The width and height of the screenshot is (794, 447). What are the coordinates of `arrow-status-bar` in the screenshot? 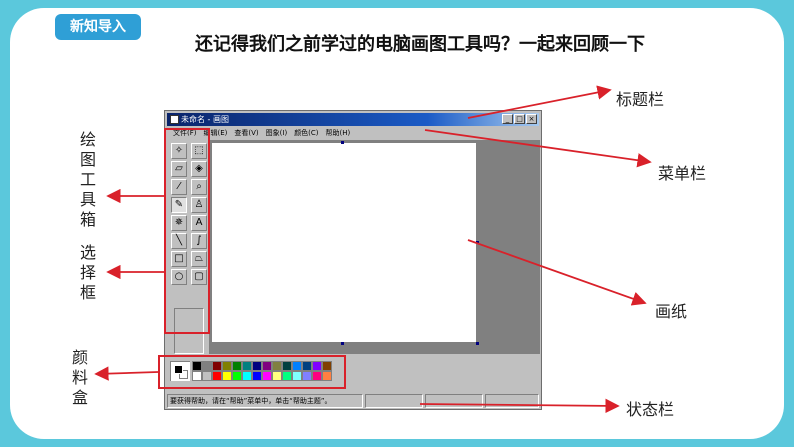 It's located at (519, 406).